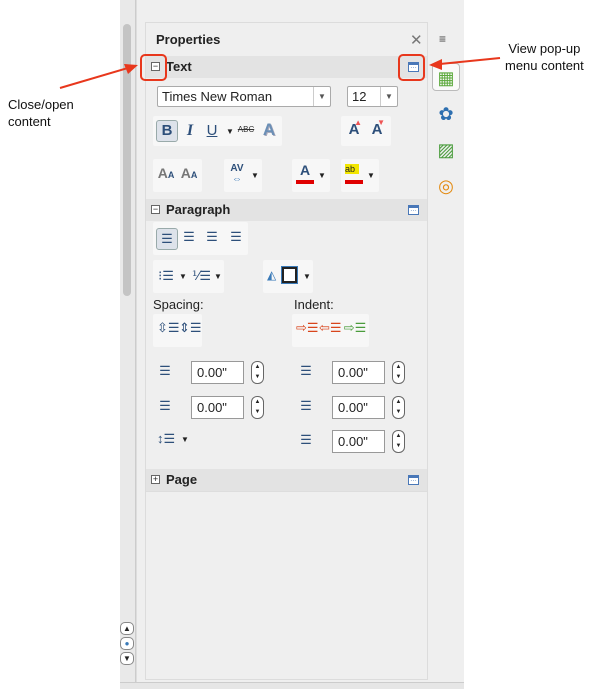 The image size is (611, 689). What do you see at coordinates (166, 173) in the screenshot?
I see `superscript-icon: AA` at bounding box center [166, 173].